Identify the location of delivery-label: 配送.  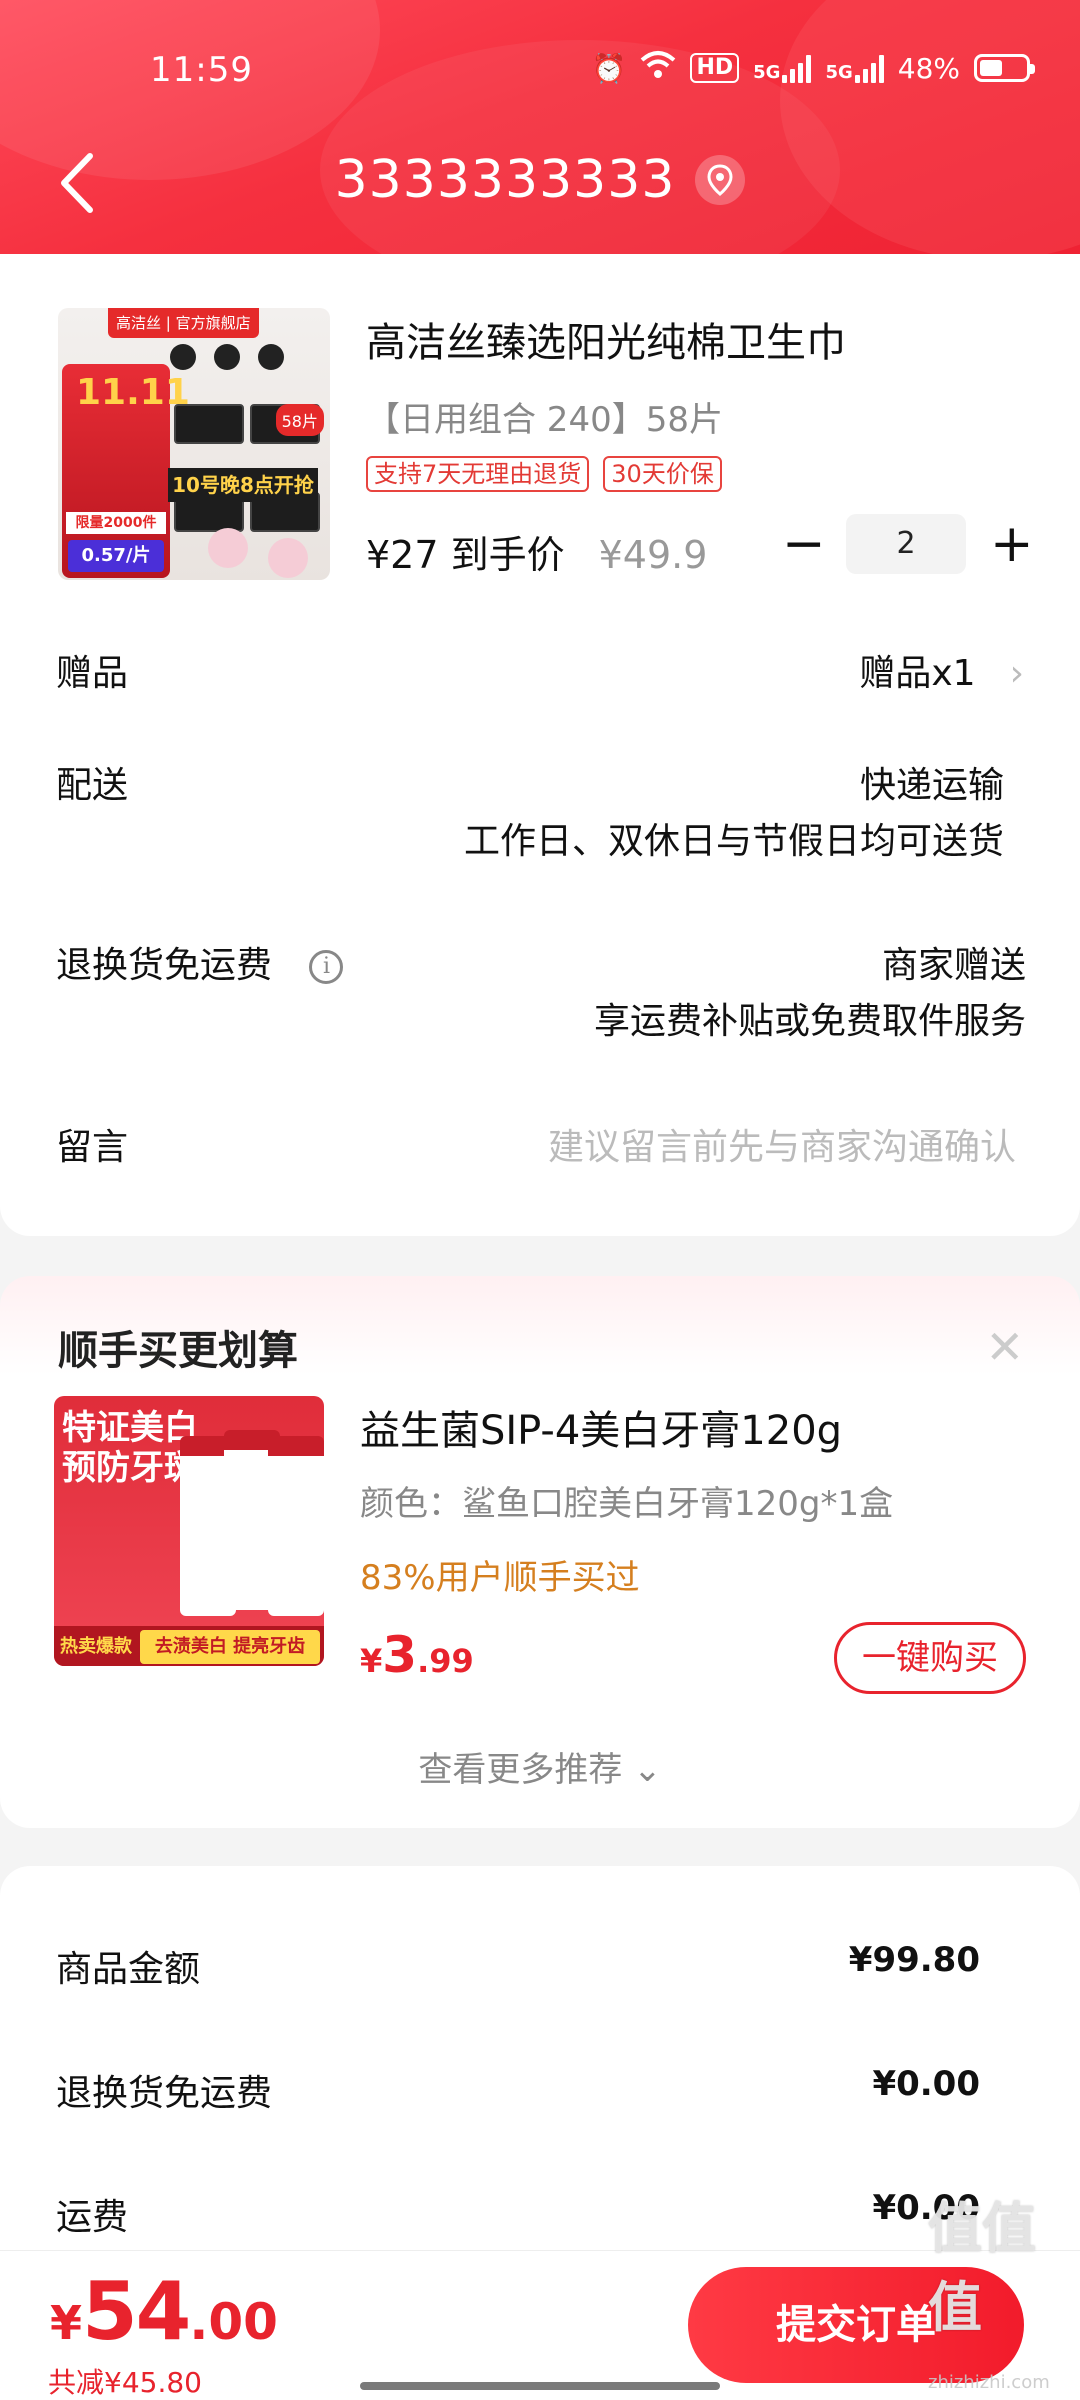
(92, 785).